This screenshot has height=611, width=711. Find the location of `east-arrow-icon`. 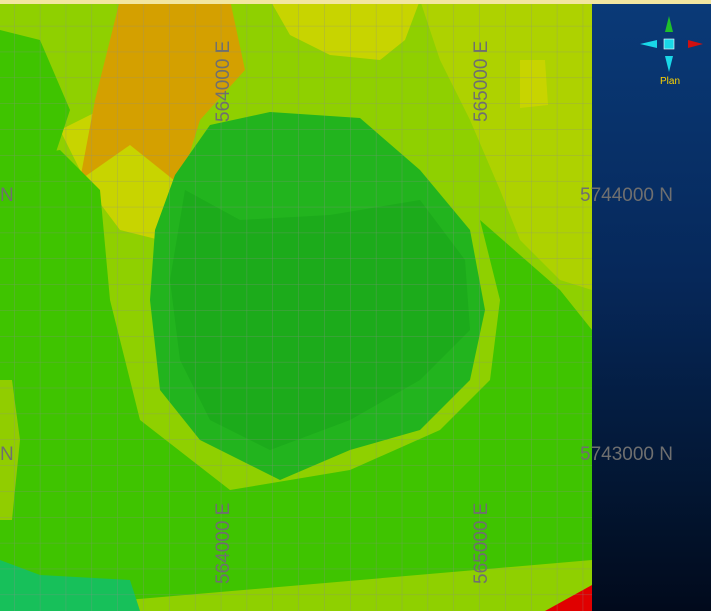

east-arrow-icon is located at coordinates (695, 44).